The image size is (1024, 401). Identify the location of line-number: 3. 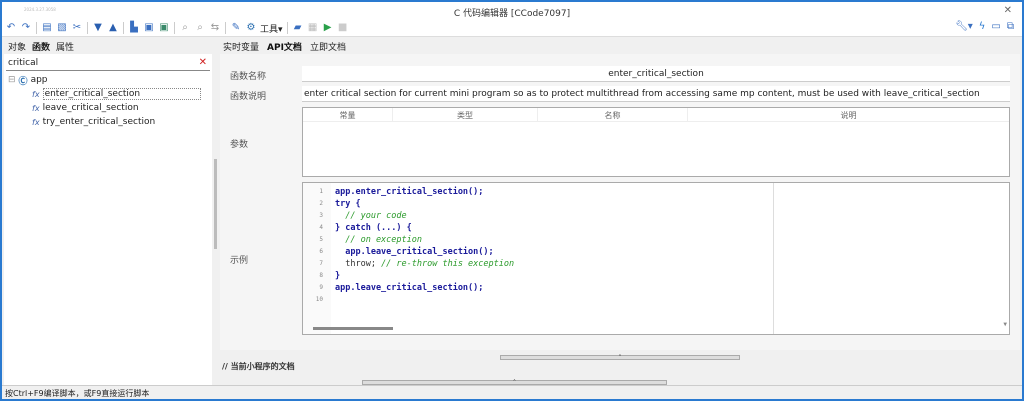
(321, 215).